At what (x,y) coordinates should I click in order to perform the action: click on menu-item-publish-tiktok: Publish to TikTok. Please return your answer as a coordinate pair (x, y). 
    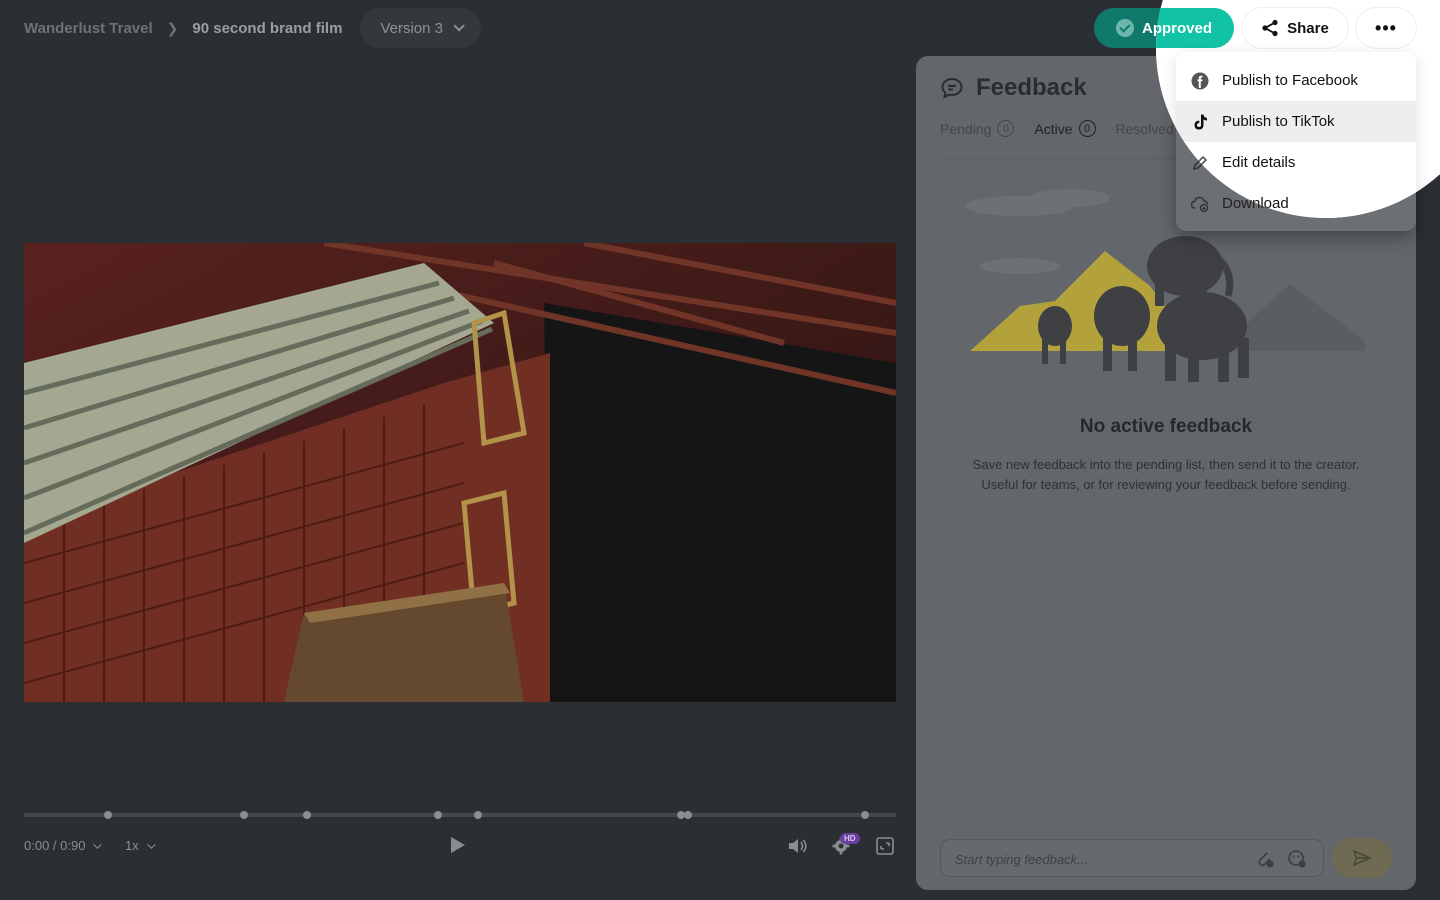
    Looking at the image, I should click on (1296, 121).